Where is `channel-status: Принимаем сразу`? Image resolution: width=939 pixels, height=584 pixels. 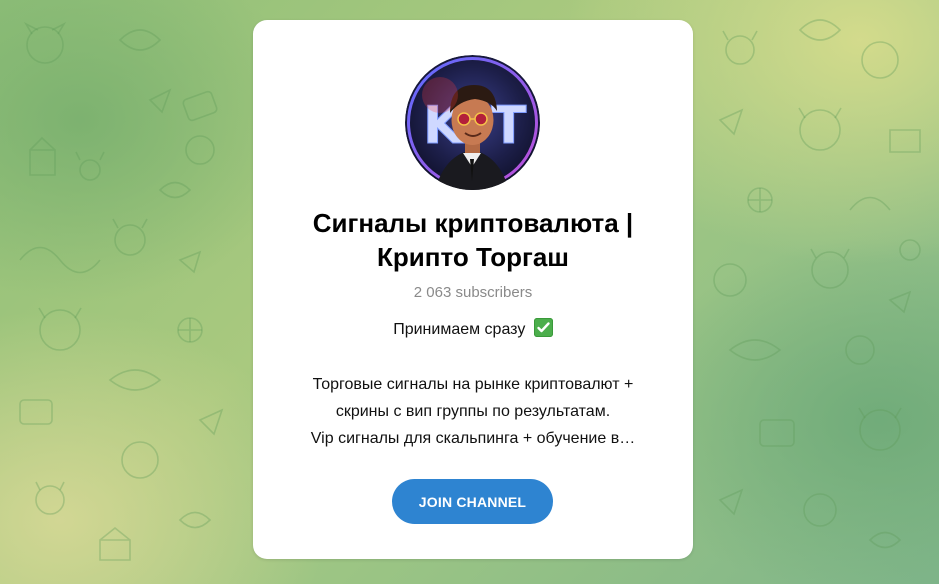
channel-status: Принимаем сразу is located at coordinates (473, 328).